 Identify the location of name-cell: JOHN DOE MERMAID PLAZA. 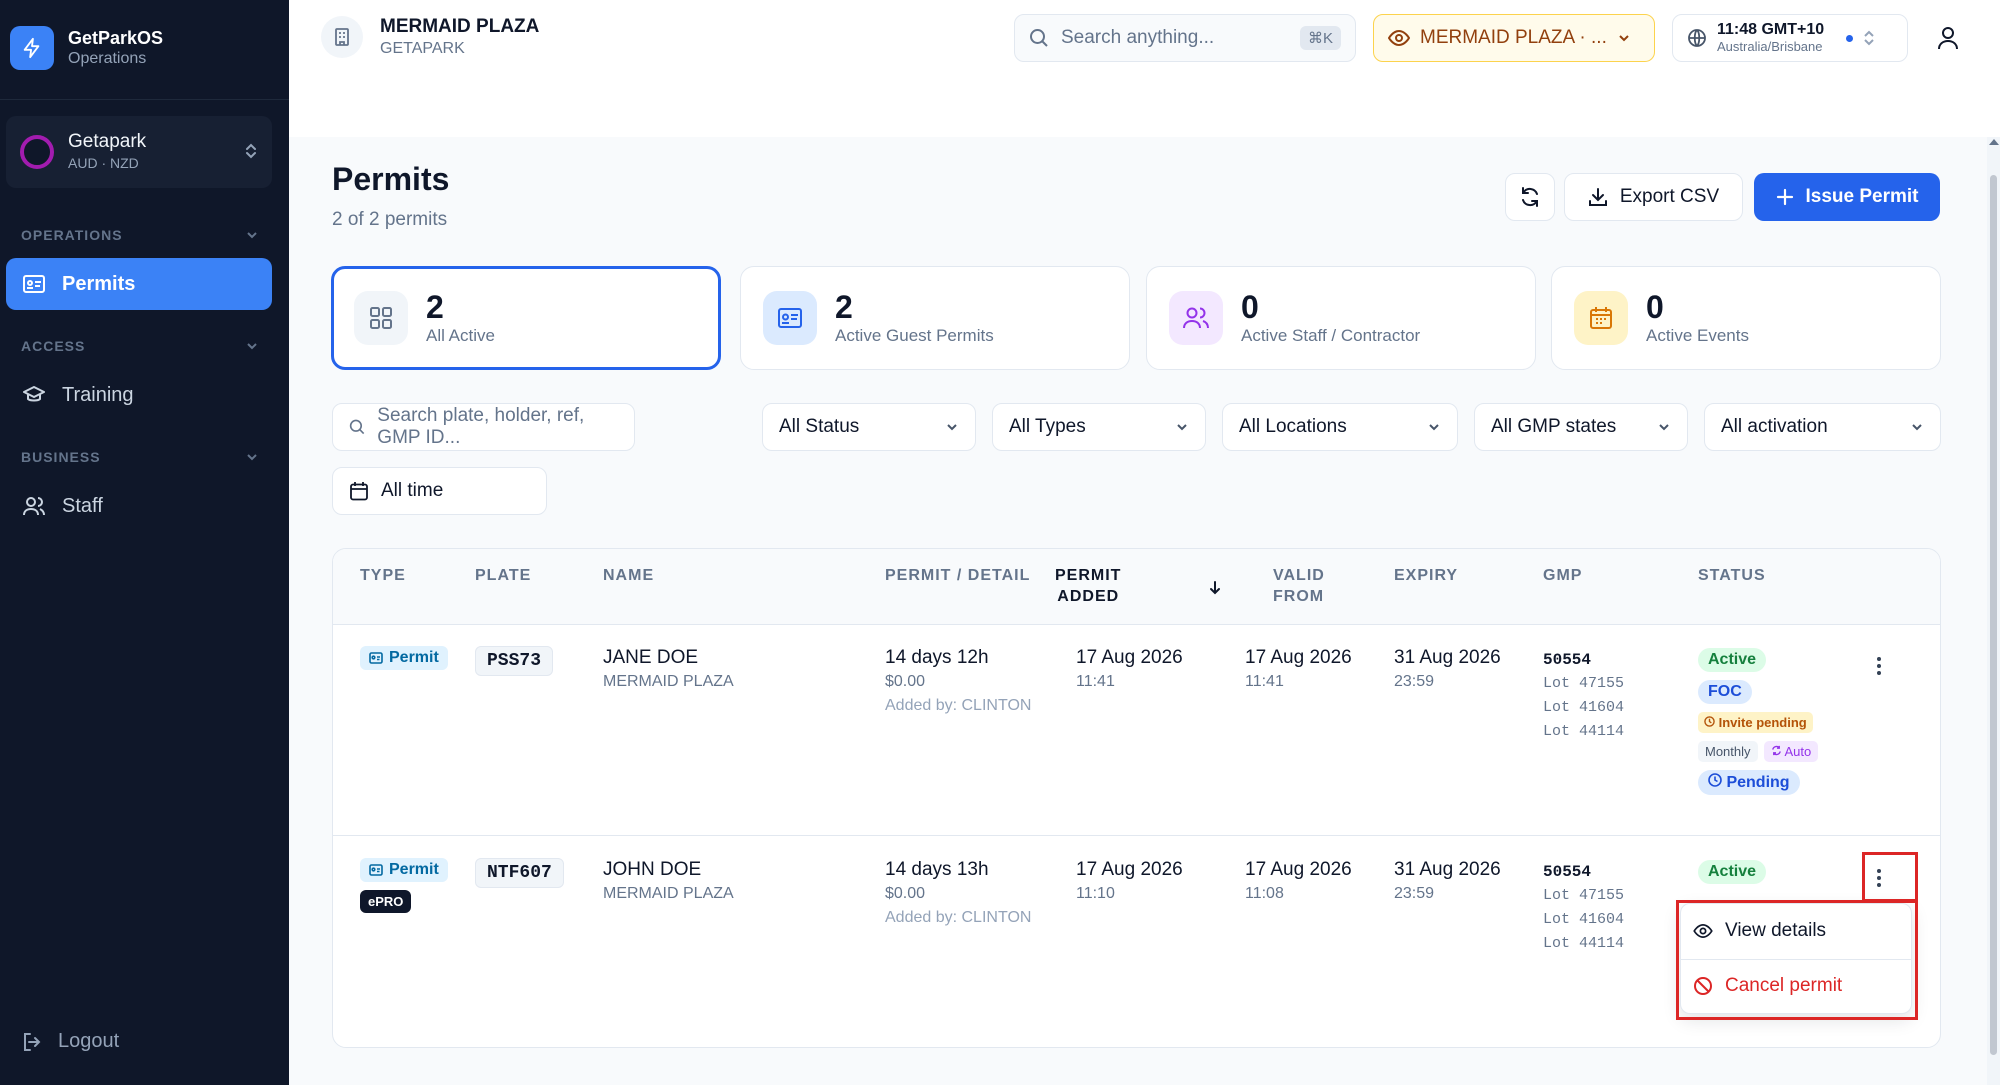
(668, 882).